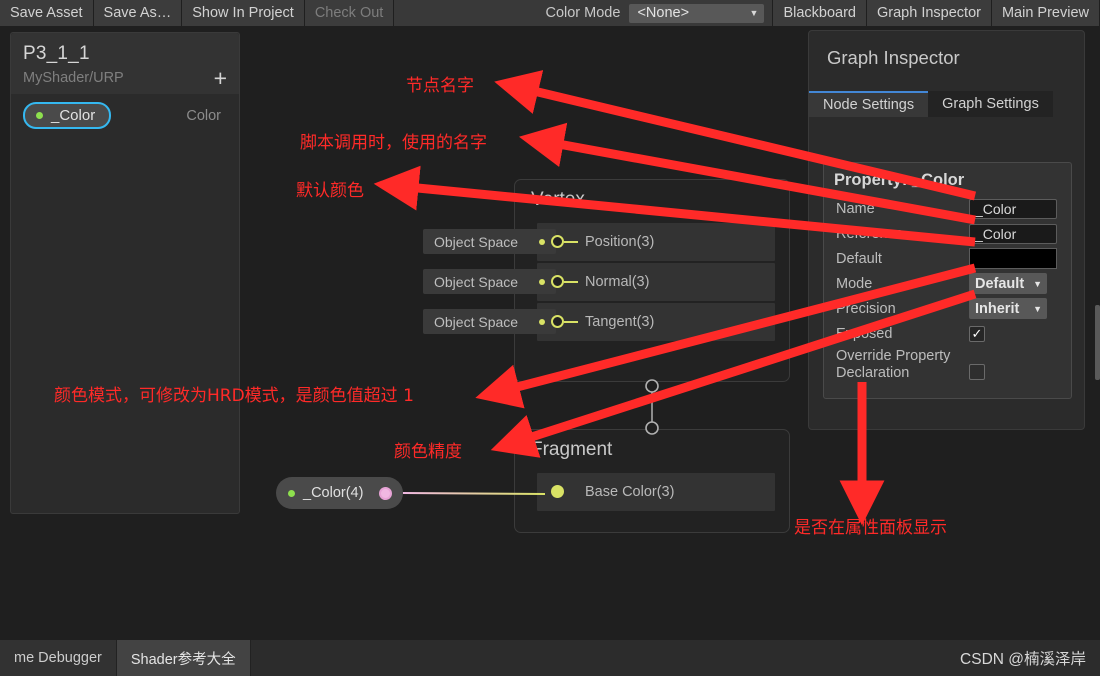 Image resolution: width=1100 pixels, height=676 pixels. Describe the element at coordinates (1045, 13) in the screenshot. I see `main-preview-toggle-button: Main Preview` at that location.